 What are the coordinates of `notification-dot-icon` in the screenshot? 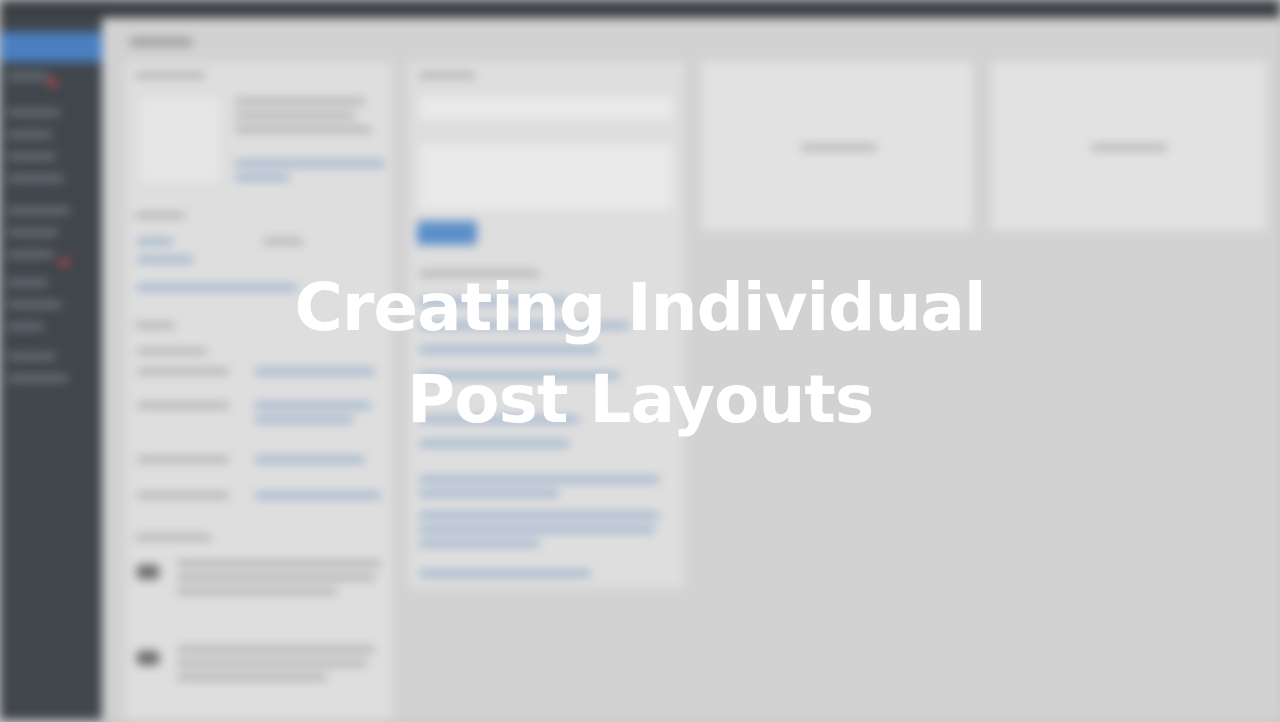 It's located at (52, 82).